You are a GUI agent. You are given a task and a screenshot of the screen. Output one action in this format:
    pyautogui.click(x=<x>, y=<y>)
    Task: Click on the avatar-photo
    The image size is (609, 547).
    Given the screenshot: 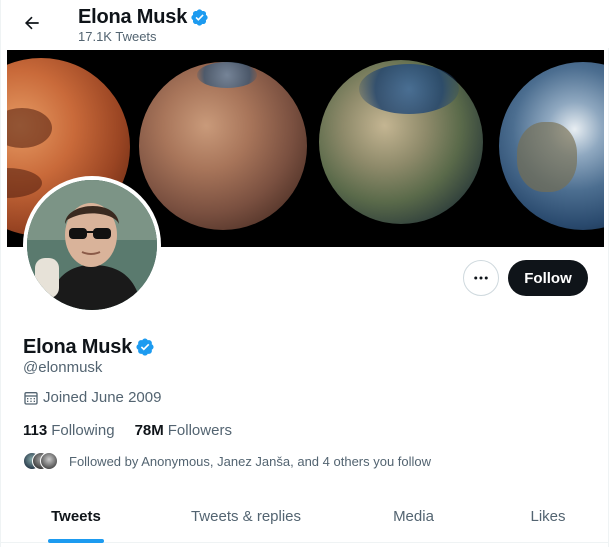 What is the action you would take?
    pyautogui.click(x=92, y=245)
    